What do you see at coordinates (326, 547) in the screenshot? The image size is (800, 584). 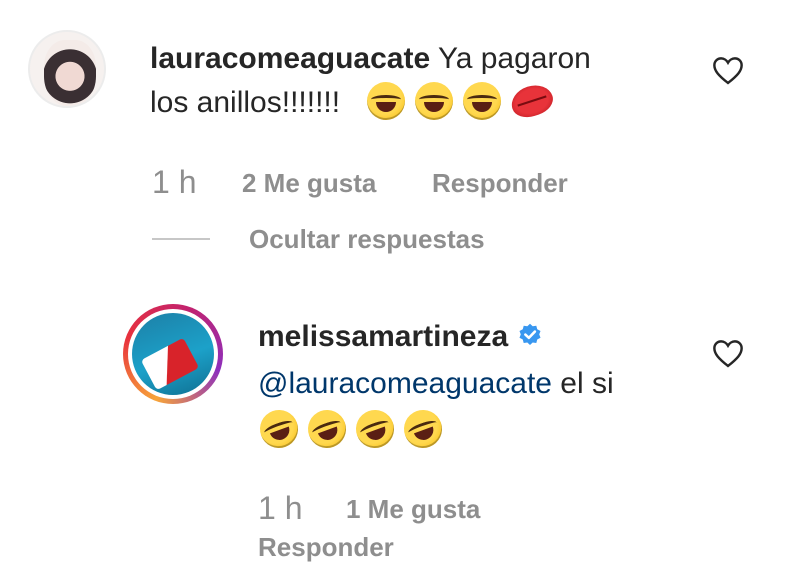 I see `reply-reply-button: Responder` at bounding box center [326, 547].